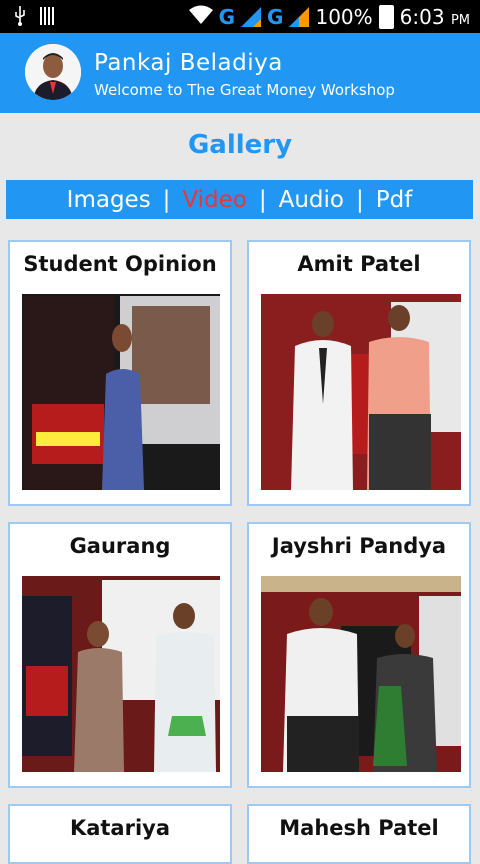 This screenshot has width=480, height=864. What do you see at coordinates (188, 63) in the screenshot?
I see `user-name: Pankaj Beladiya` at bounding box center [188, 63].